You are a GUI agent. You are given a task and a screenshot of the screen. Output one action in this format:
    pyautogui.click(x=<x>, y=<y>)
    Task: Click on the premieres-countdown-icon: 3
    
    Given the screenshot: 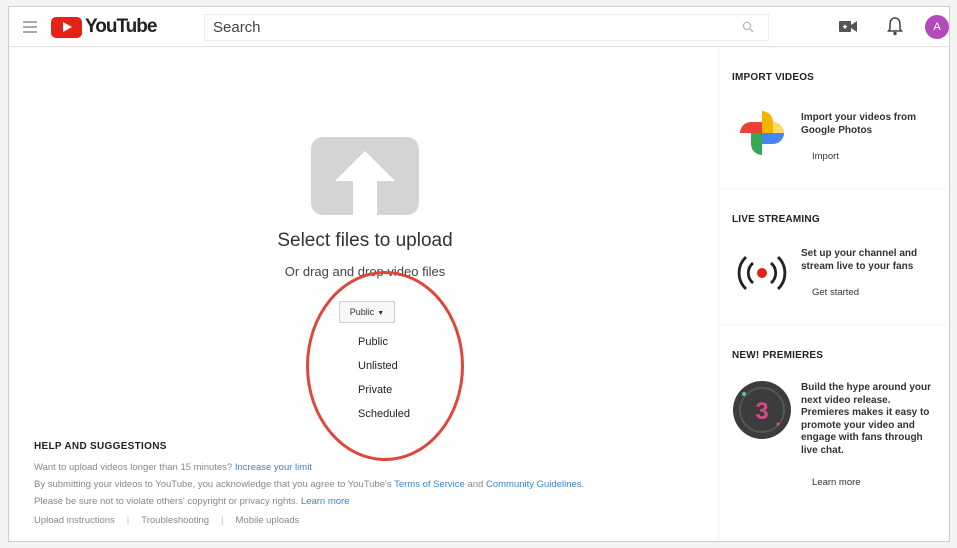 What is the action you would take?
    pyautogui.click(x=762, y=410)
    